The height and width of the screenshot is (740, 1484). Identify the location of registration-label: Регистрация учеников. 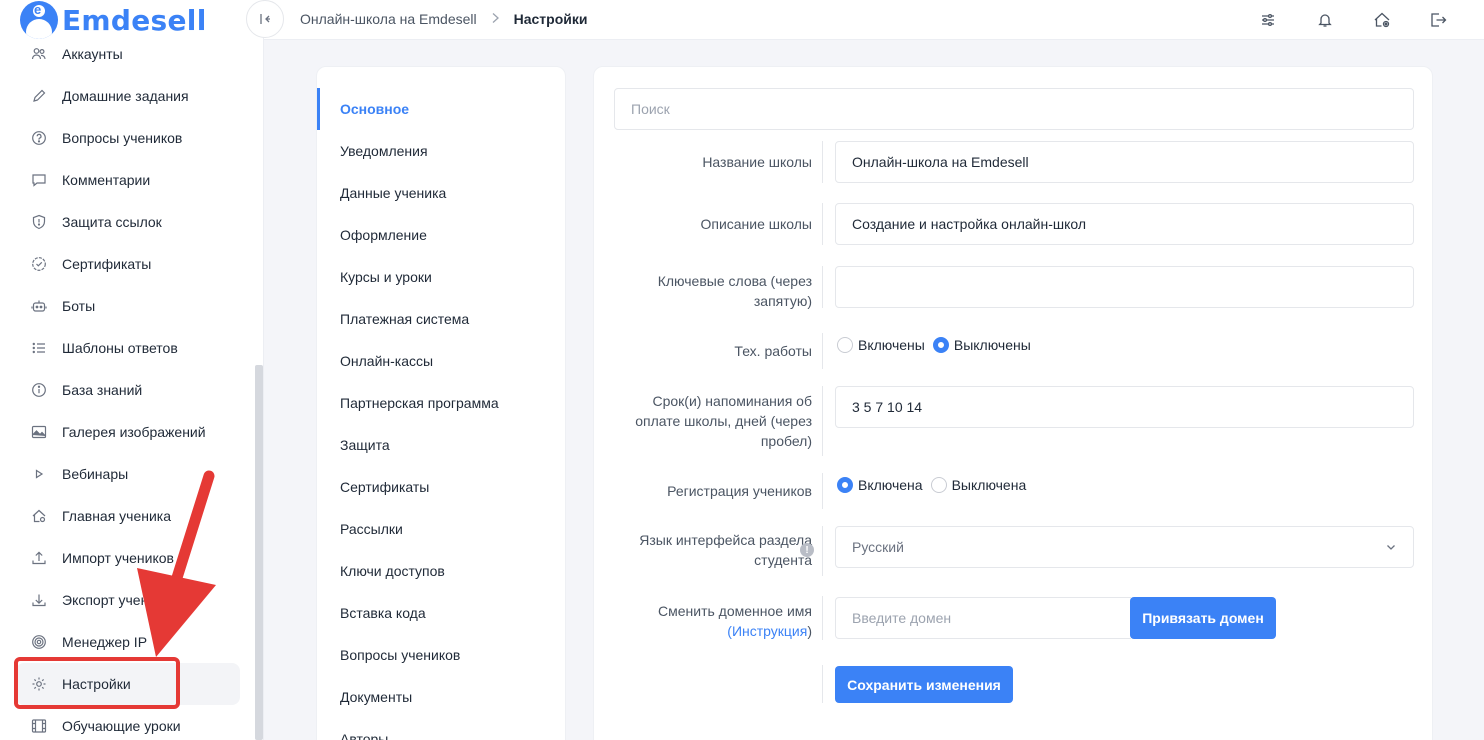
(739, 491).